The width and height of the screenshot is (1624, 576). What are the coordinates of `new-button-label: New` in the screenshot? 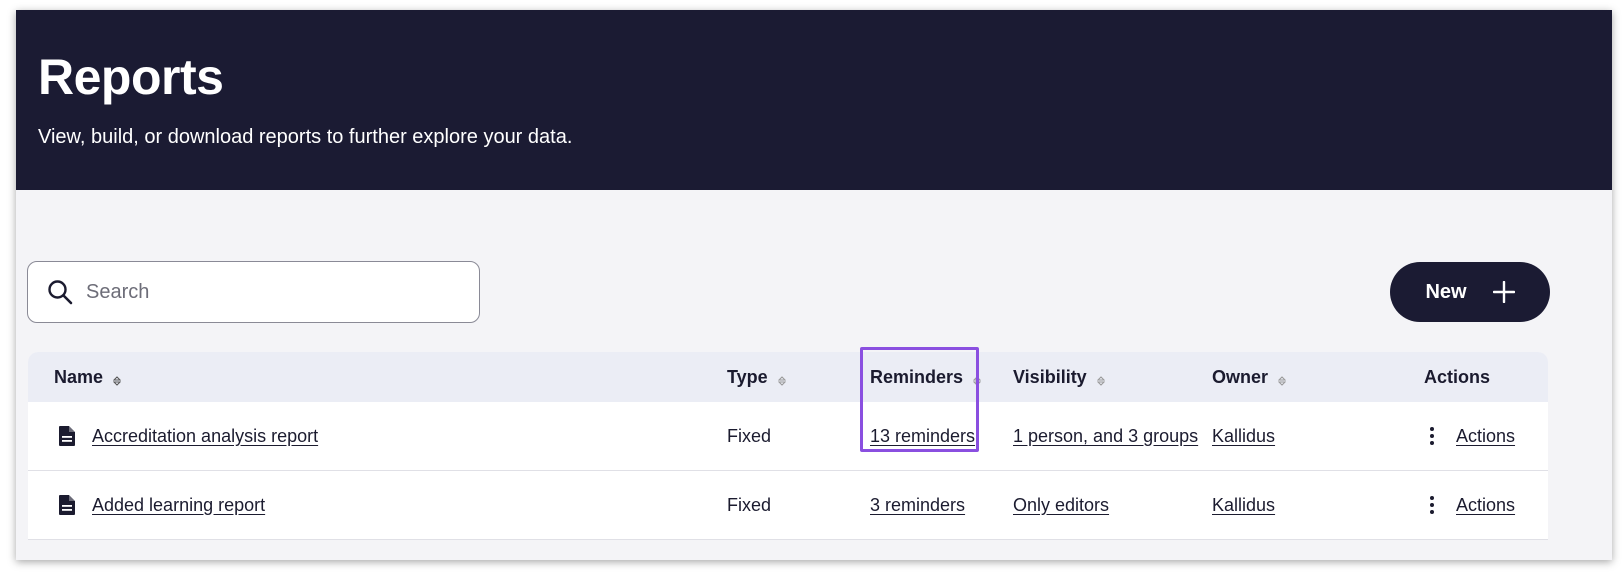 It's located at (1446, 291).